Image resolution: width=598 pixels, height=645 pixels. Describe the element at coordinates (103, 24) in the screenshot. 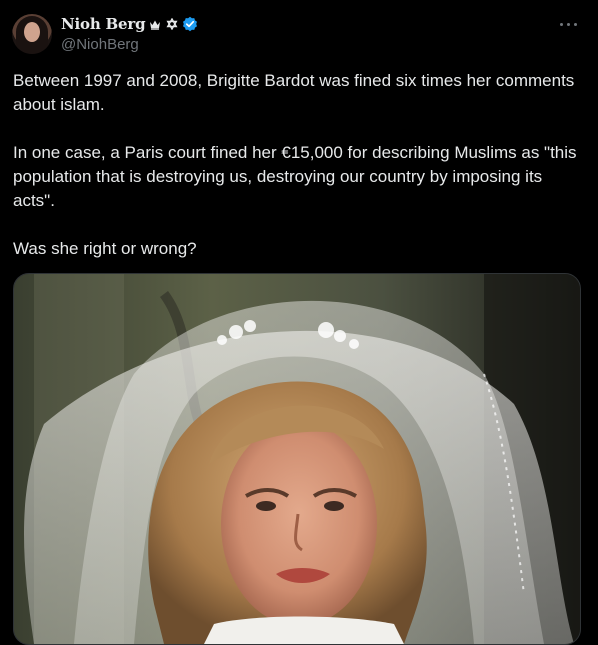

I see `author-display-name: Nioh Berg` at that location.